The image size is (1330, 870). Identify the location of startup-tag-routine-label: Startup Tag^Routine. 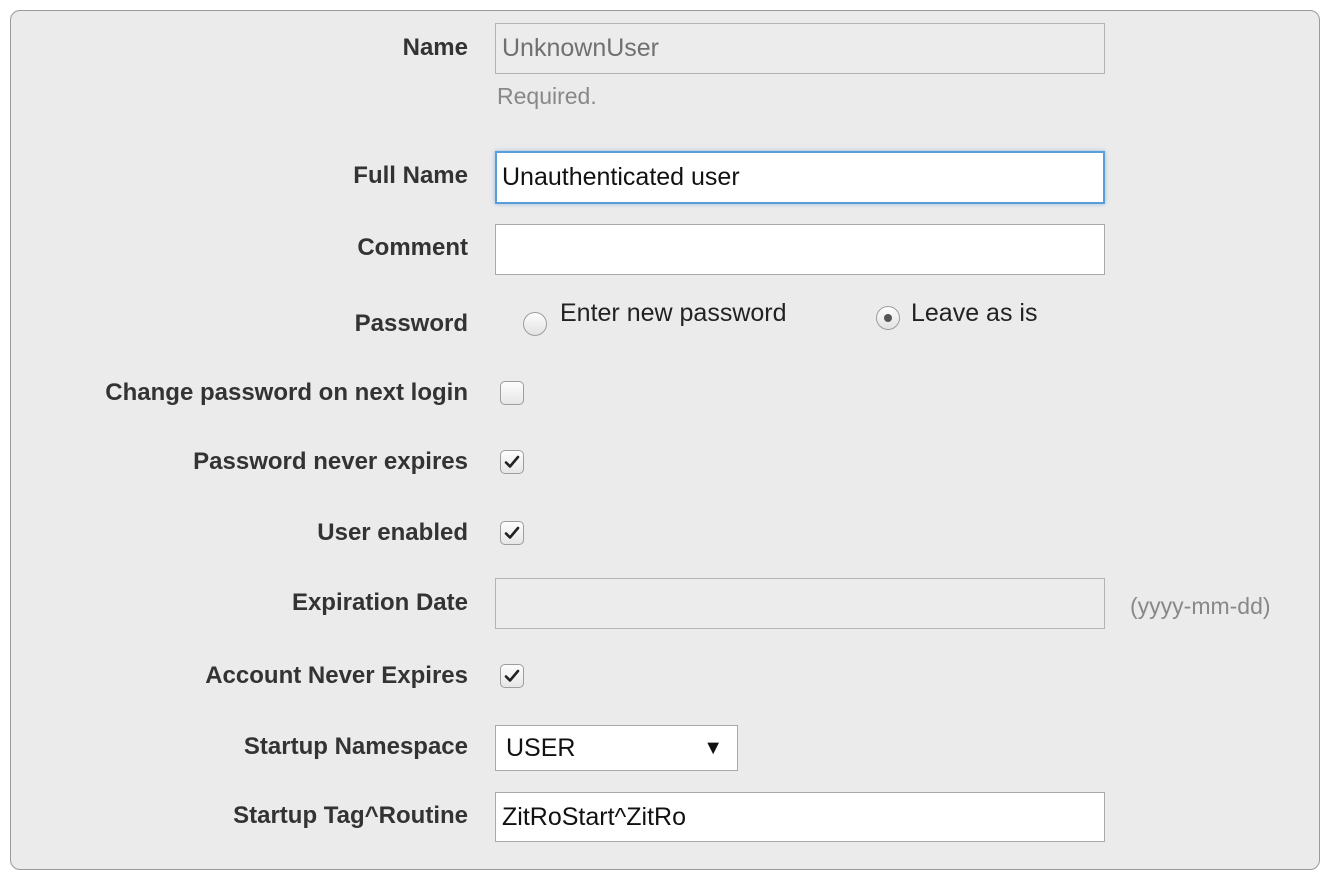
(350, 815).